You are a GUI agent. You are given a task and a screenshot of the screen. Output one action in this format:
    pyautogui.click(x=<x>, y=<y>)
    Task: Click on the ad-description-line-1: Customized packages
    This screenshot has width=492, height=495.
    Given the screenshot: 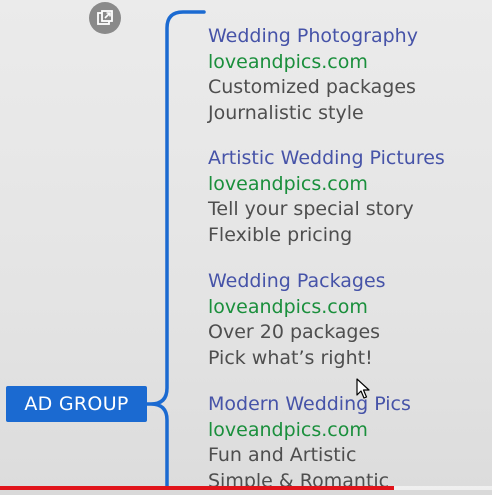 What is the action you would take?
    pyautogui.click(x=312, y=87)
    